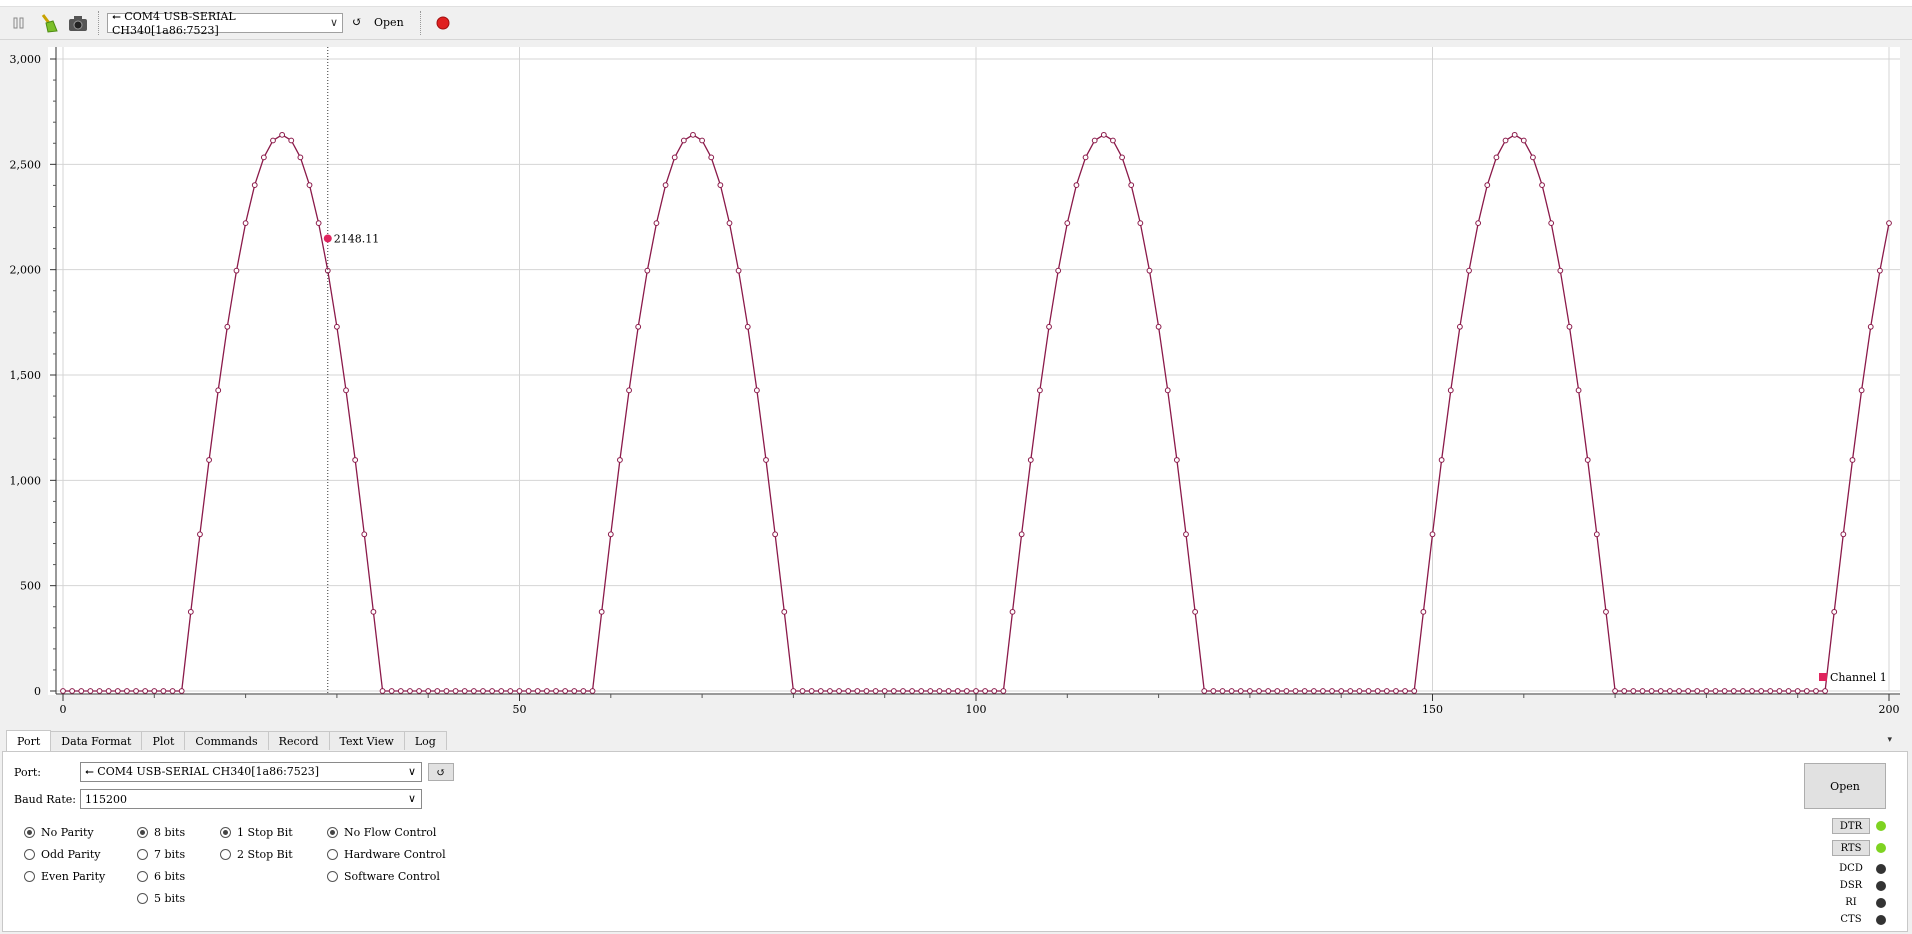 The height and width of the screenshot is (934, 1912). Describe the element at coordinates (1881, 886) in the screenshot. I see `dsr-led-icon` at that location.